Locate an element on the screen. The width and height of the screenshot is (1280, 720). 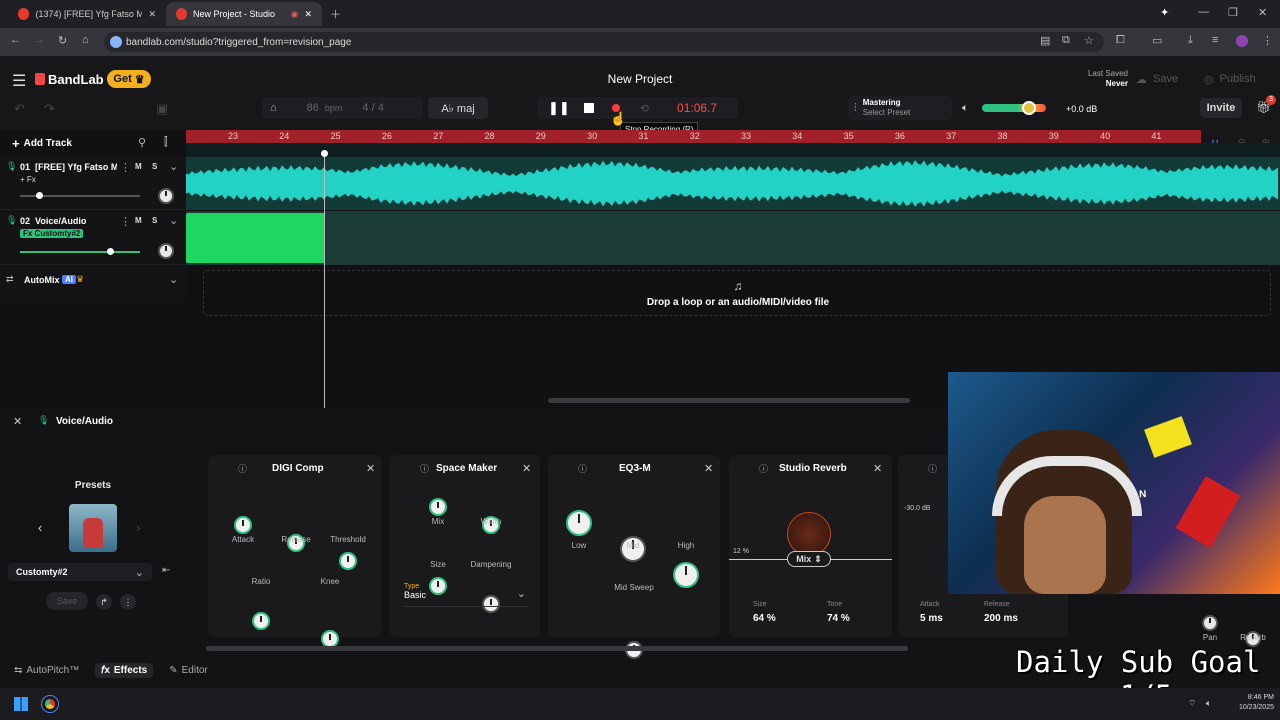
chrome-icon is located at coordinates (50, 704).